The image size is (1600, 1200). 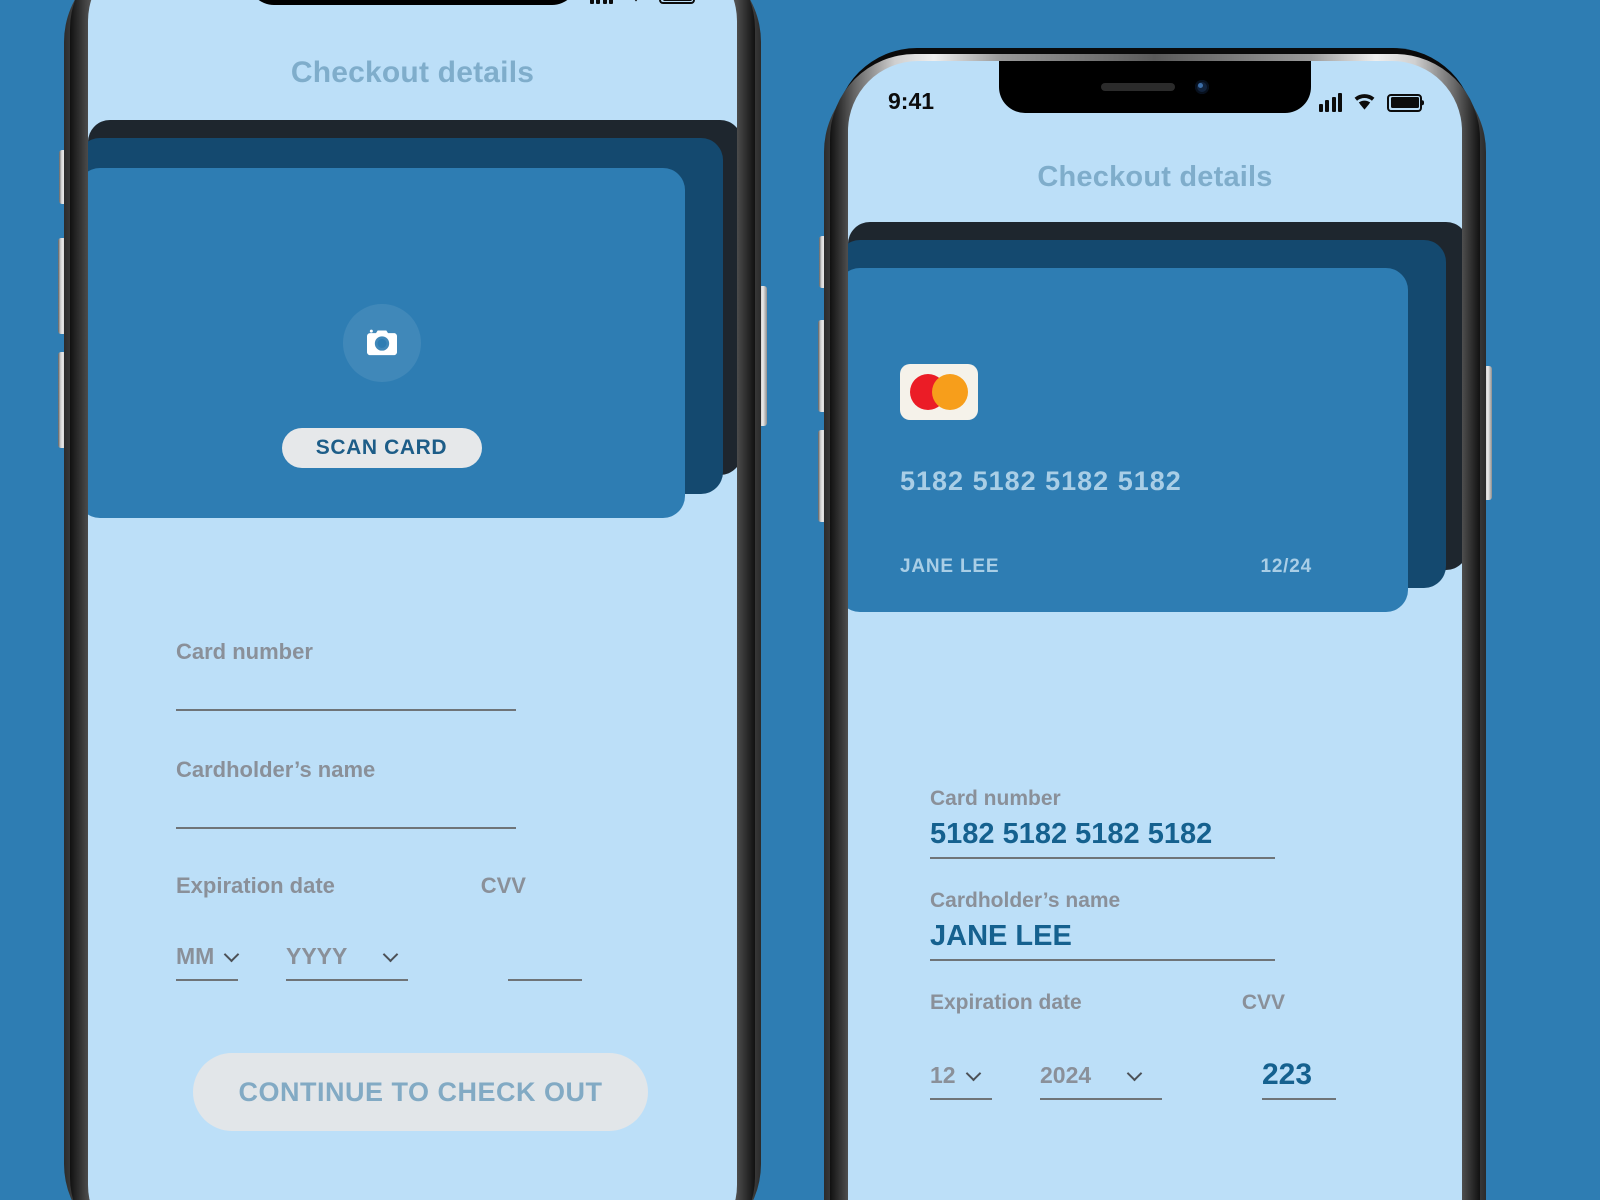 I want to click on mastercard-orange-circle, so click(x=950, y=392).